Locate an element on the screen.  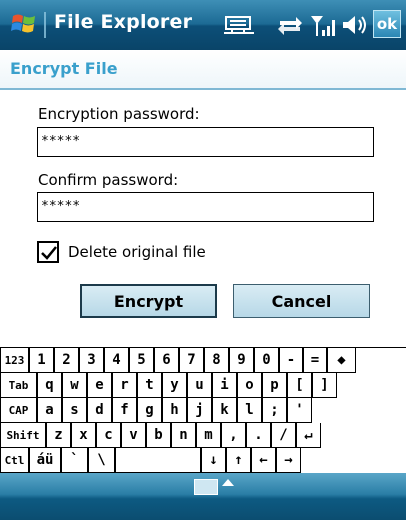
key-123: 123 is located at coordinates (14, 360).